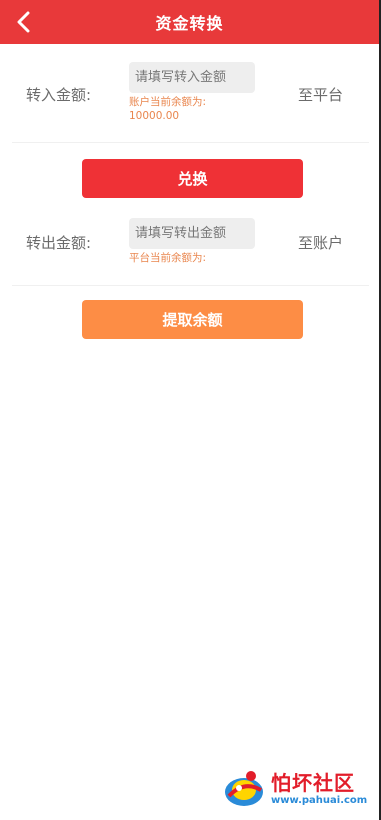 The height and width of the screenshot is (820, 381). Describe the element at coordinates (192, 319) in the screenshot. I see `withdraw-balance-button: 提取余额` at that location.